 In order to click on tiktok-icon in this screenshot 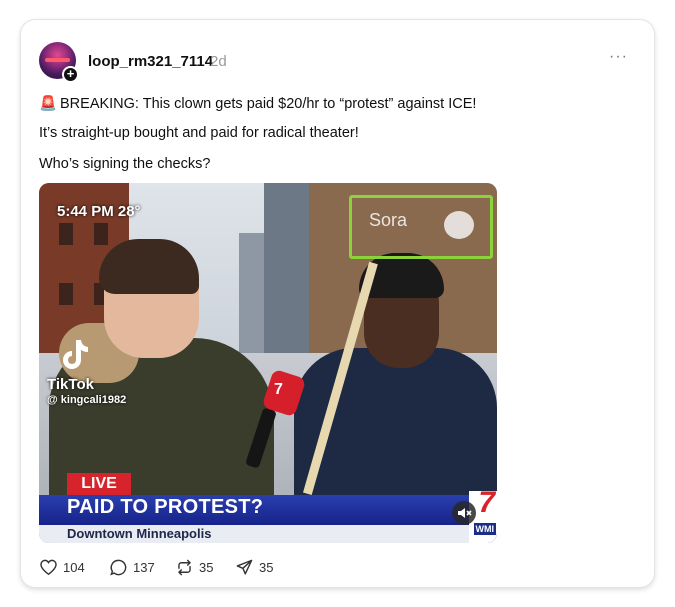, I will do `click(75, 354)`.